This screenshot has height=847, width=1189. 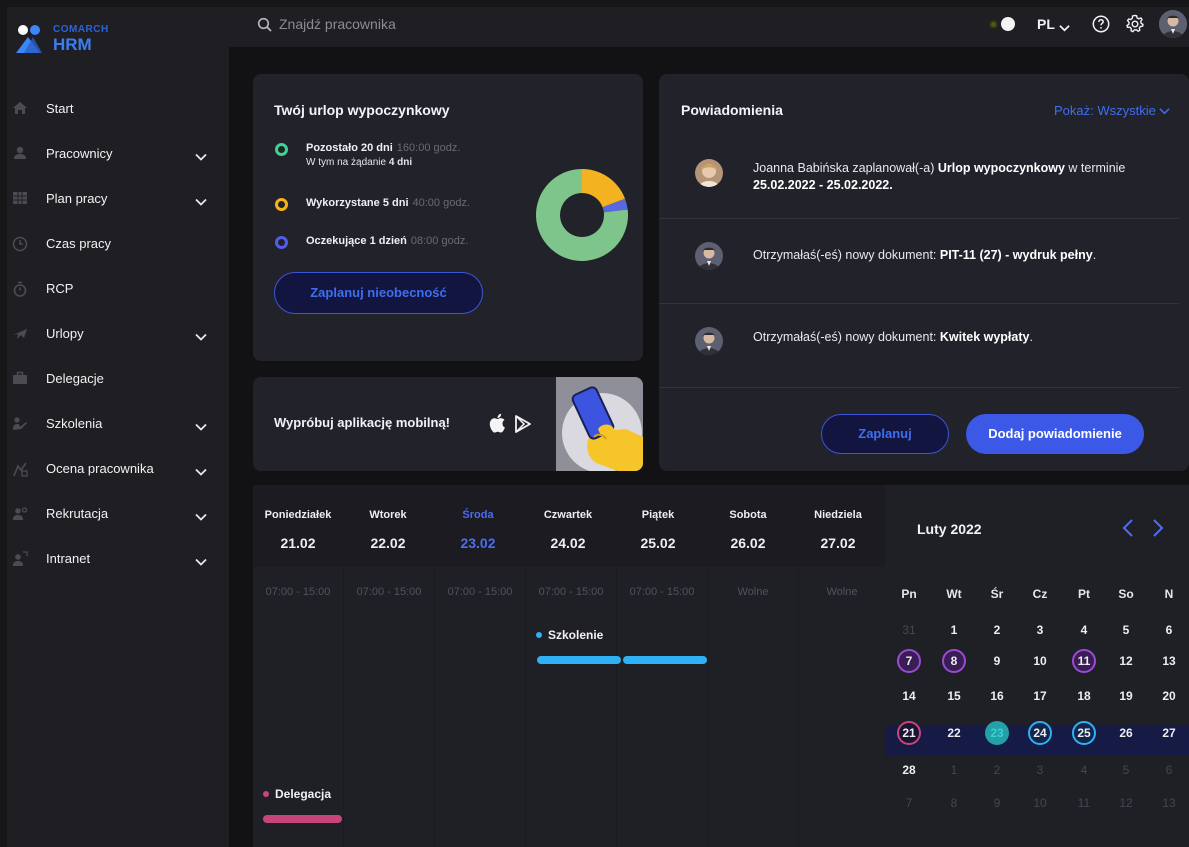 I want to click on day-cell-saturday, so click(x=753, y=707).